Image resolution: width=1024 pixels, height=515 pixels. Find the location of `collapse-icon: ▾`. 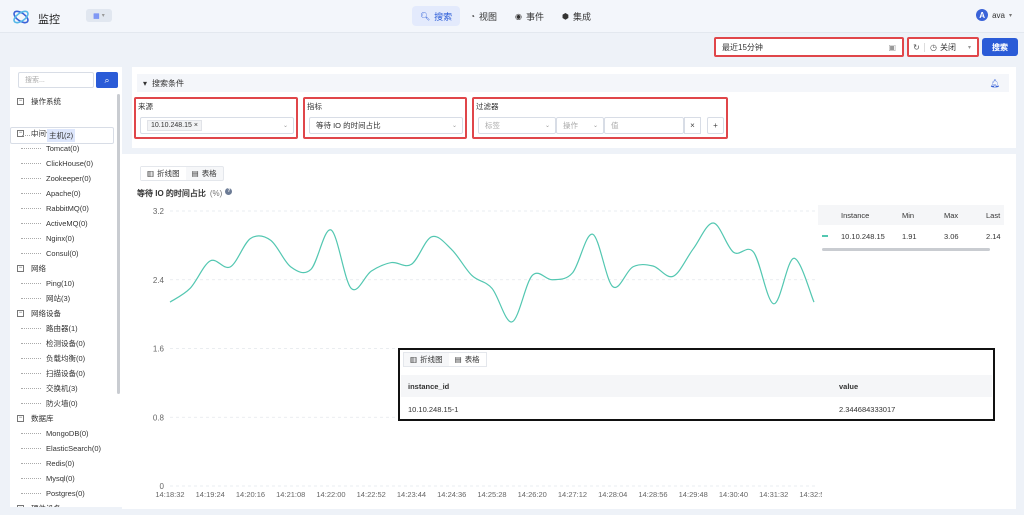

collapse-icon: ▾ is located at coordinates (145, 83).